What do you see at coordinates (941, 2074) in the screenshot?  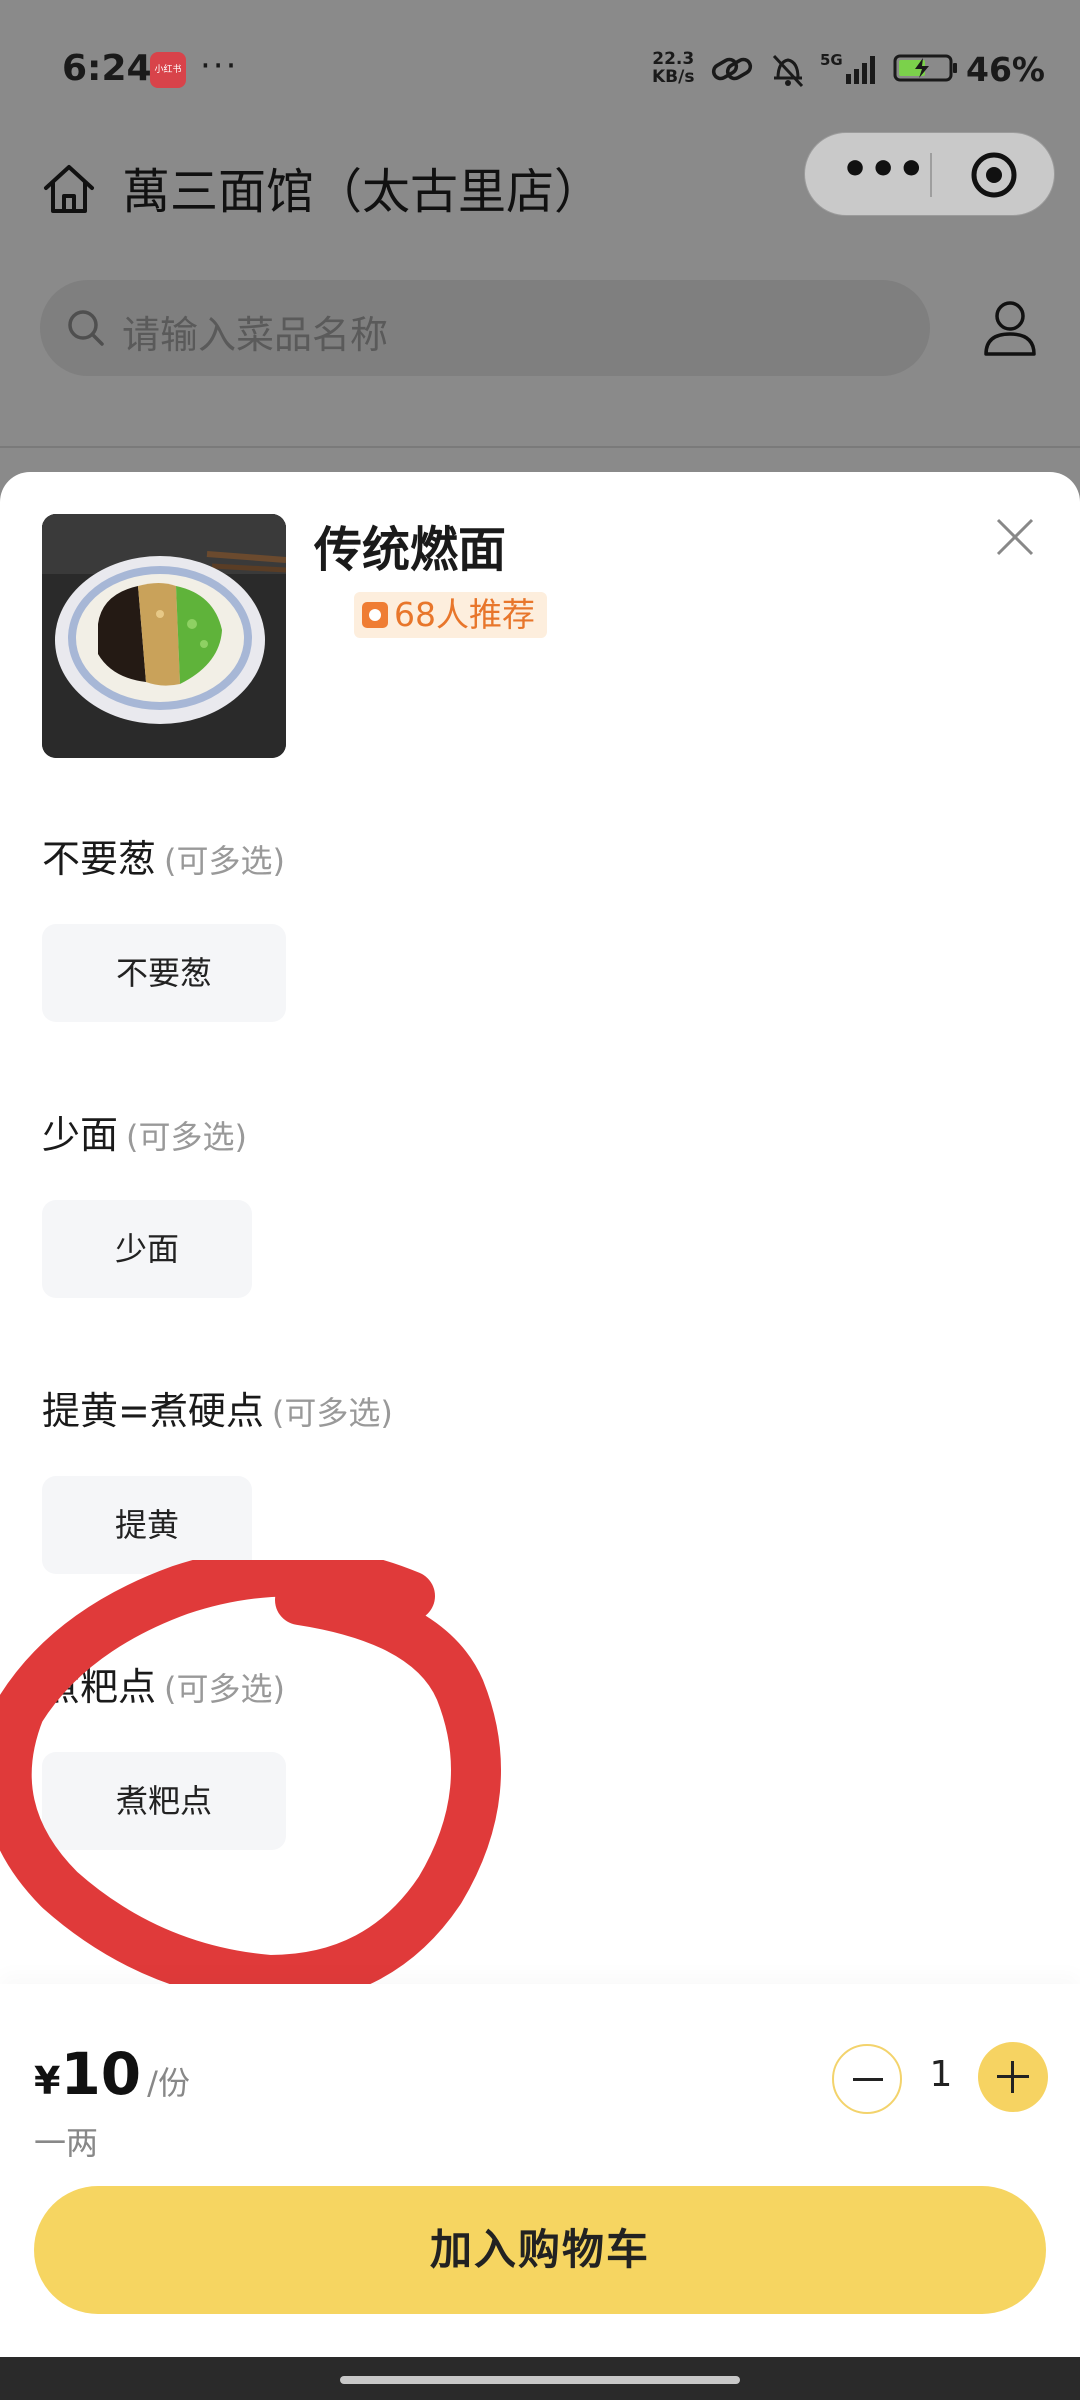 I see `quantity-value: 1` at bounding box center [941, 2074].